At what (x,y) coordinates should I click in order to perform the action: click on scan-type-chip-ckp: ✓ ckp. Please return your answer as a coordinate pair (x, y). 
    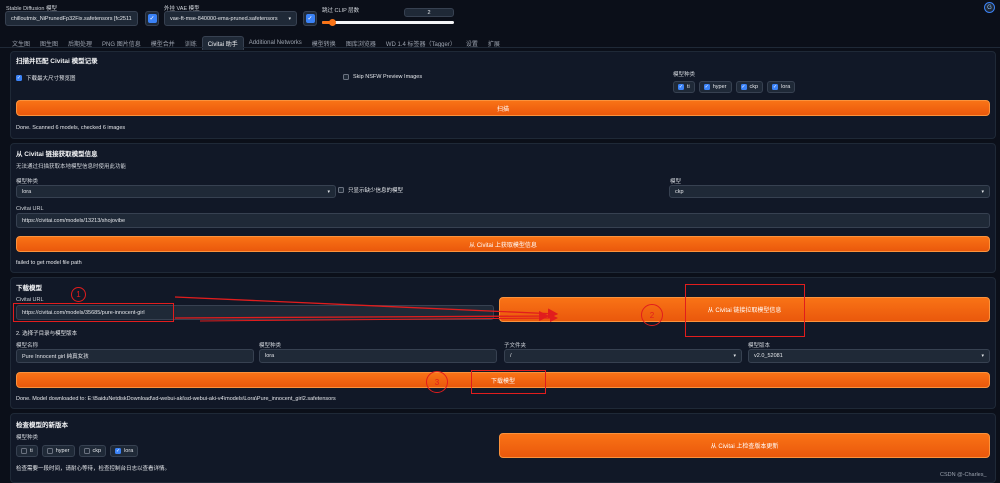
    Looking at the image, I should click on (749, 87).